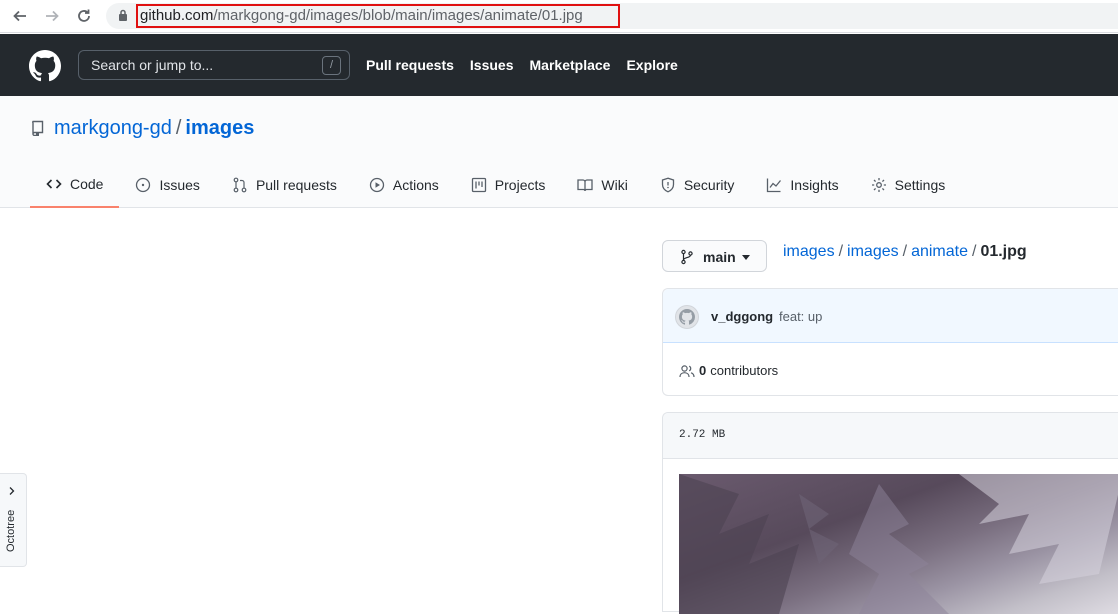  What do you see at coordinates (377, 185) in the screenshot?
I see `play-icon` at bounding box center [377, 185].